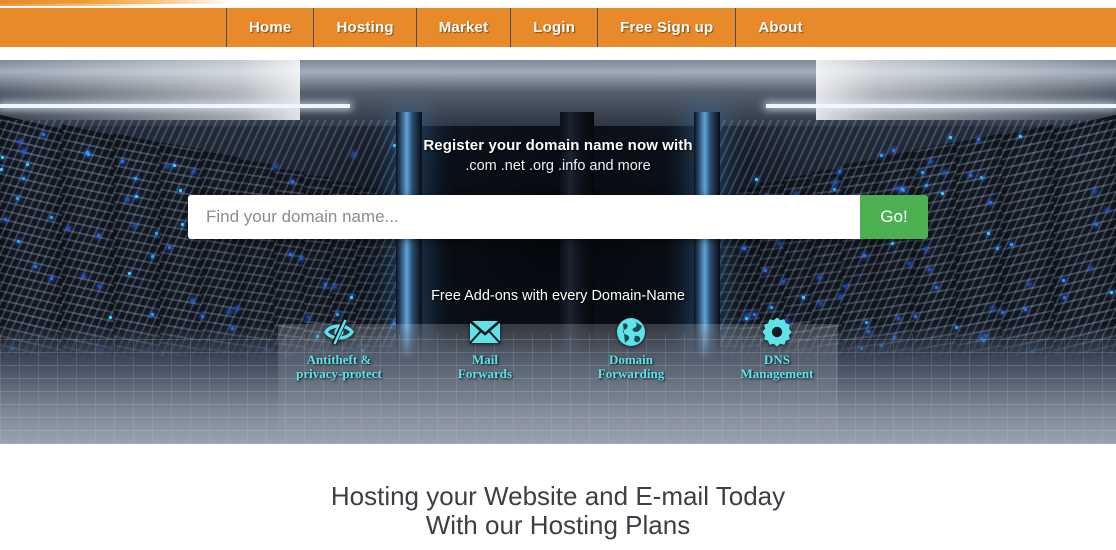 Image resolution: width=1116 pixels, height=550 pixels. I want to click on nav-item-free-sign-up: Free Sign up, so click(667, 27).